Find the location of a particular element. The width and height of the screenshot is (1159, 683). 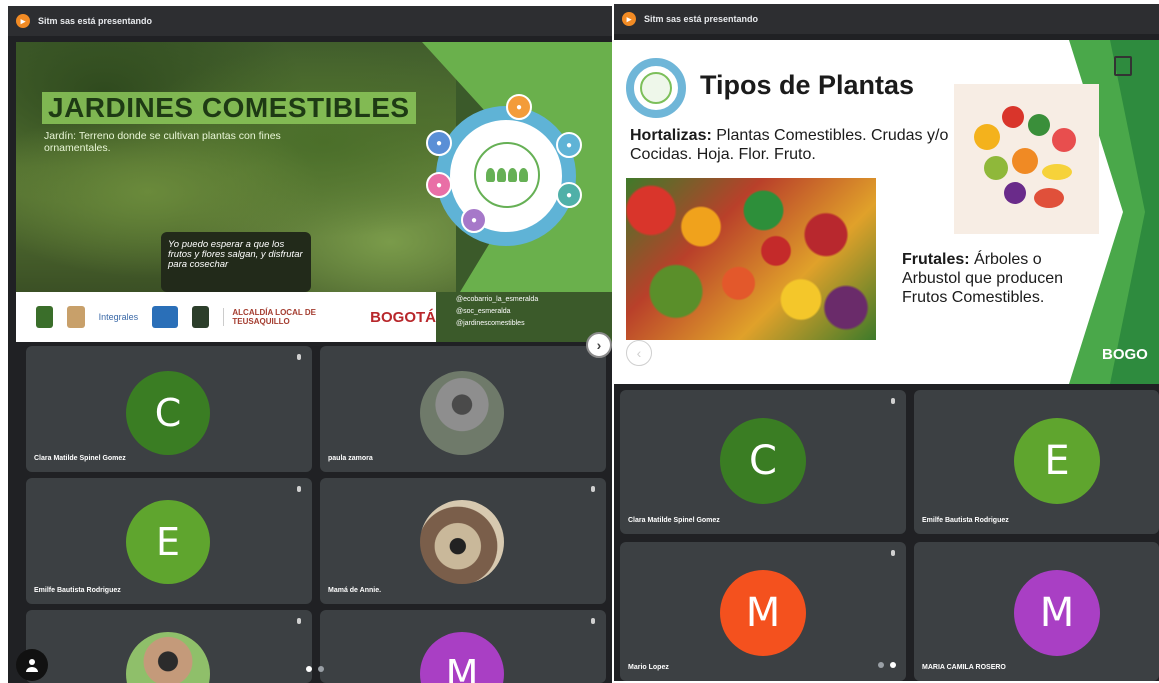

participant-tile: M MARIA CAMILA ROSERO is located at coordinates (1036, 611).